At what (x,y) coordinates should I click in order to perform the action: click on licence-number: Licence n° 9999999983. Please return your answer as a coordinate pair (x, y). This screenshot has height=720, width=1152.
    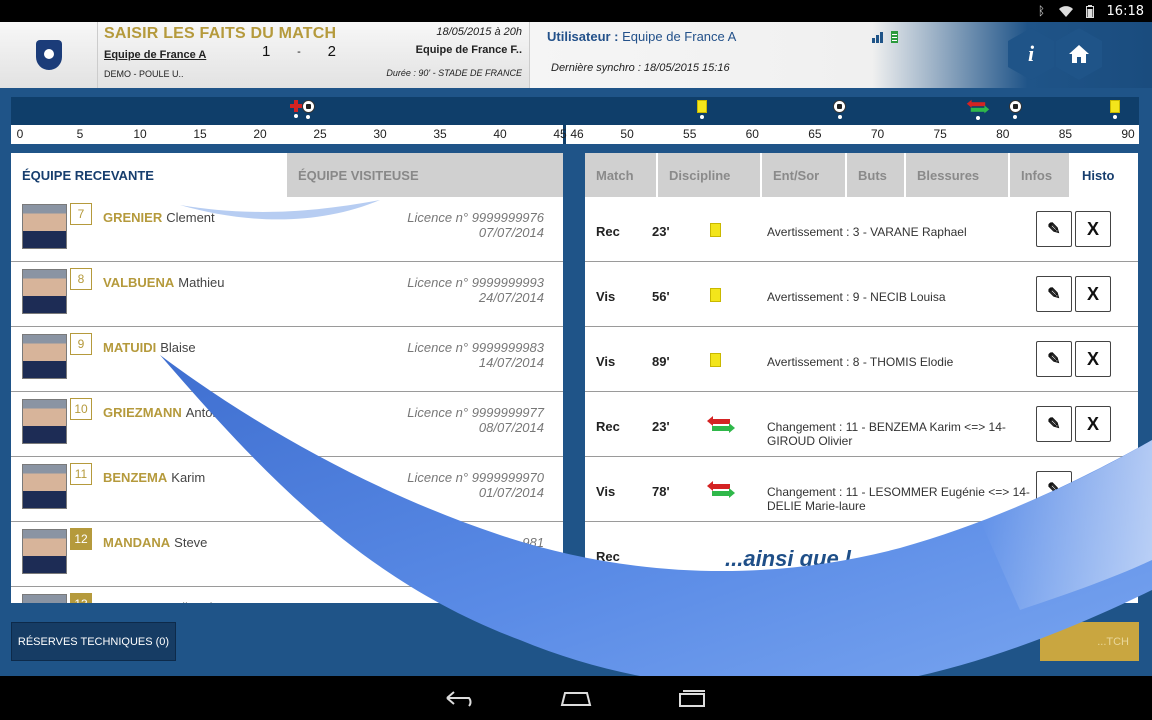
    Looking at the image, I should click on (475, 347).